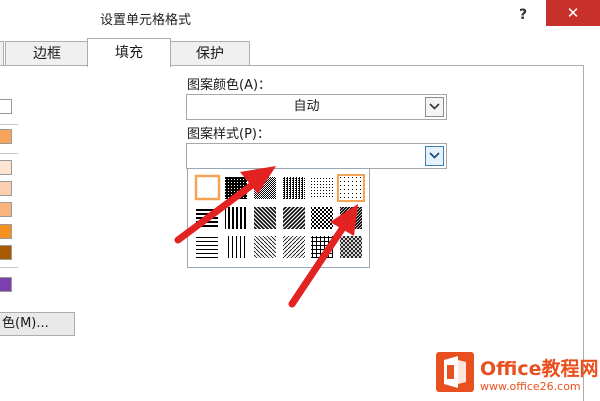  I want to click on brand-url: www.office26.com, so click(530, 386).